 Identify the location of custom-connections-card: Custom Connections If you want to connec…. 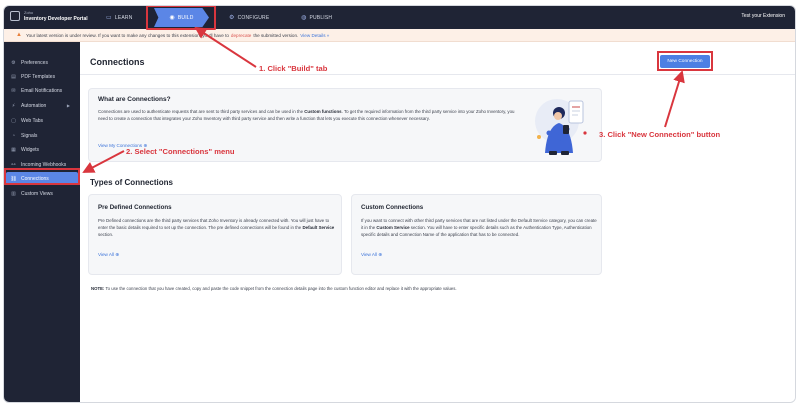
(476, 234).